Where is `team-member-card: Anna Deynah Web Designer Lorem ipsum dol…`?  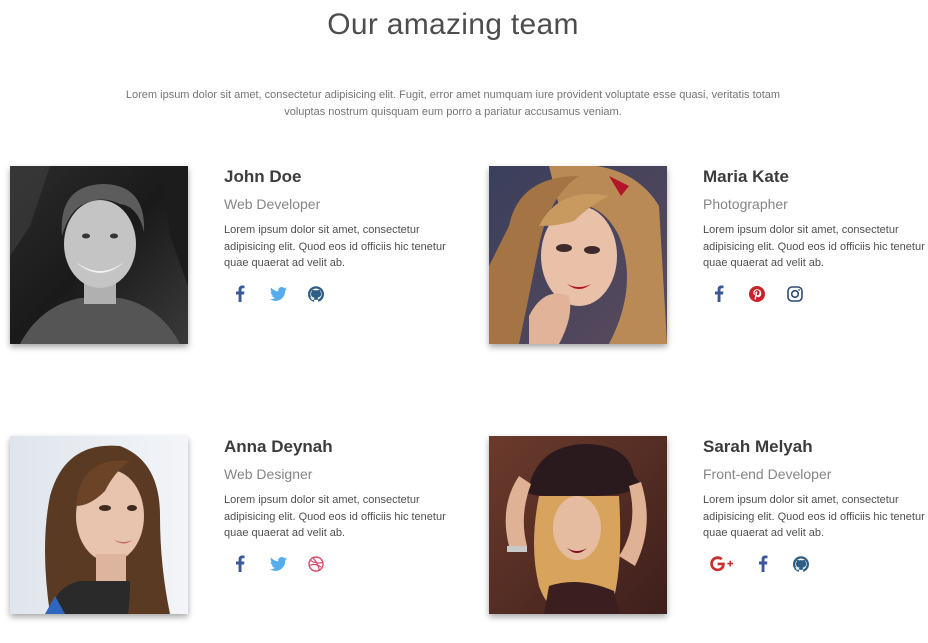
team-member-card: Anna Deynah Web Designer Lorem ipsum dol… is located at coordinates (230, 526).